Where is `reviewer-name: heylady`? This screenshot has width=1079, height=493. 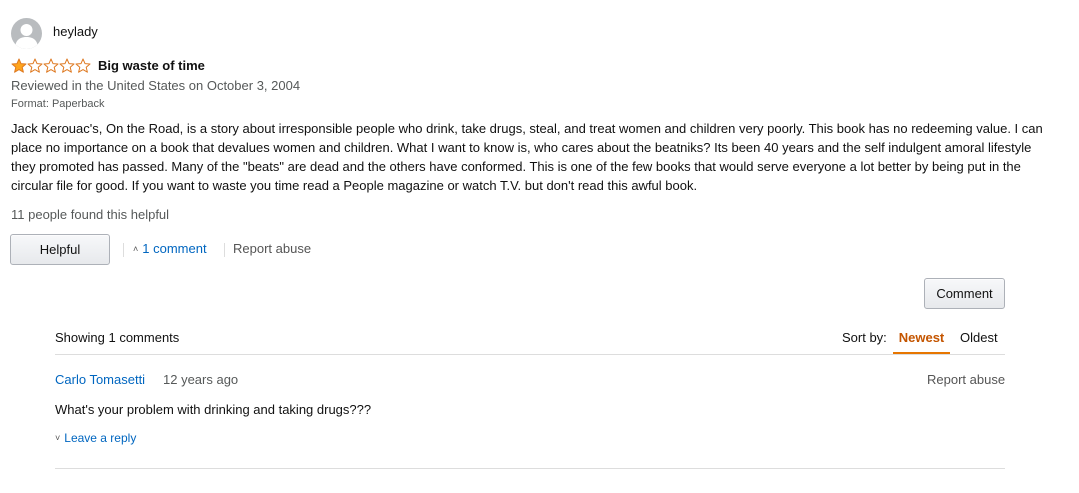
reviewer-name: heylady is located at coordinates (75, 31).